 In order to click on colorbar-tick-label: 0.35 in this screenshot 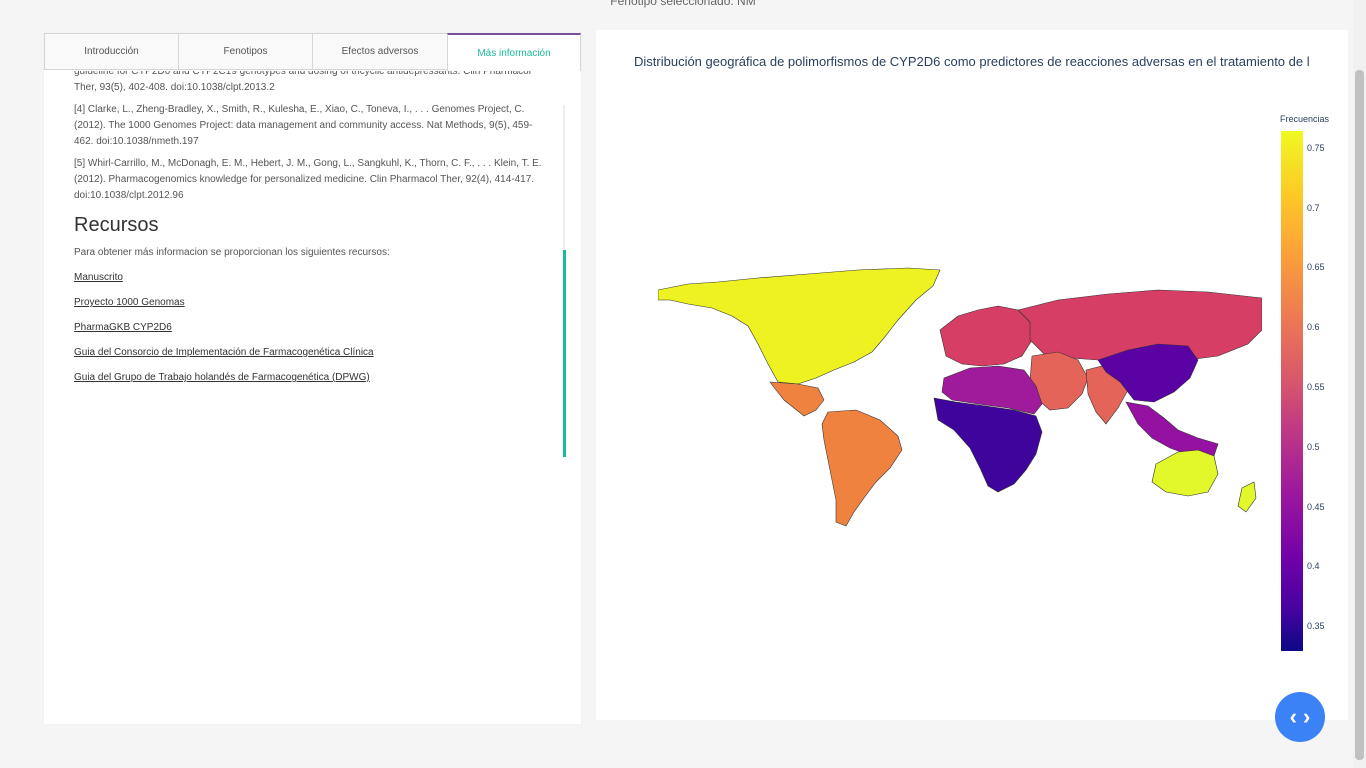, I will do `click(1316, 626)`.